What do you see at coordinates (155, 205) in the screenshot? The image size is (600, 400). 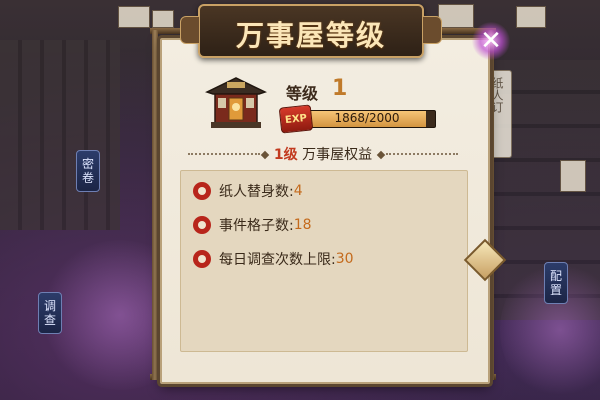 I see `scroll-edge-left` at bounding box center [155, 205].